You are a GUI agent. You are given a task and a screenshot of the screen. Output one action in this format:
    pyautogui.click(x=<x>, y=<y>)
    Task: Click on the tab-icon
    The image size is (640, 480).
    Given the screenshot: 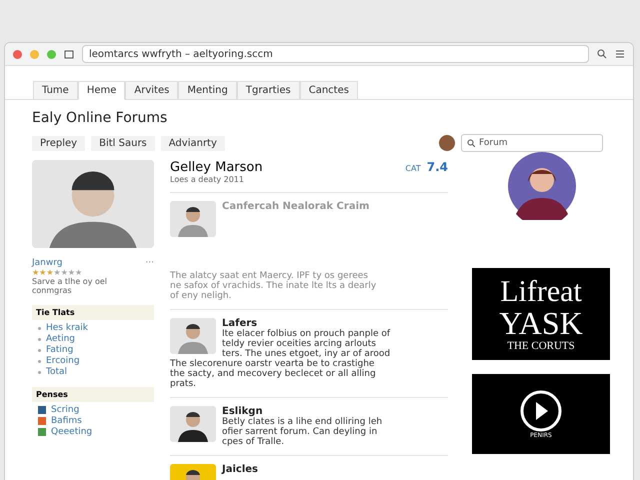 What is the action you would take?
    pyautogui.click(x=69, y=54)
    